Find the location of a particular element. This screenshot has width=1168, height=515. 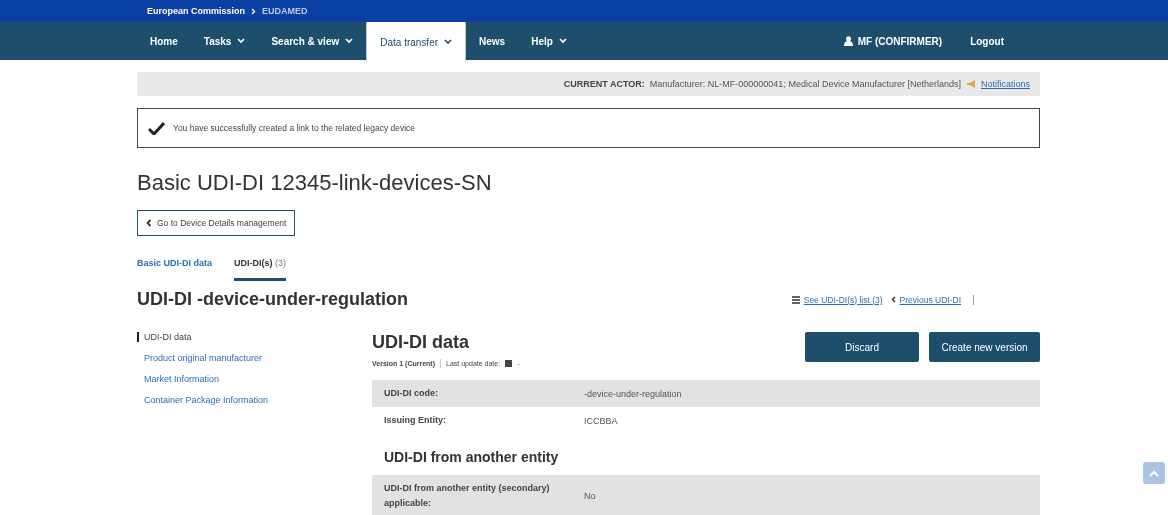

action-button: Discard is located at coordinates (862, 347).